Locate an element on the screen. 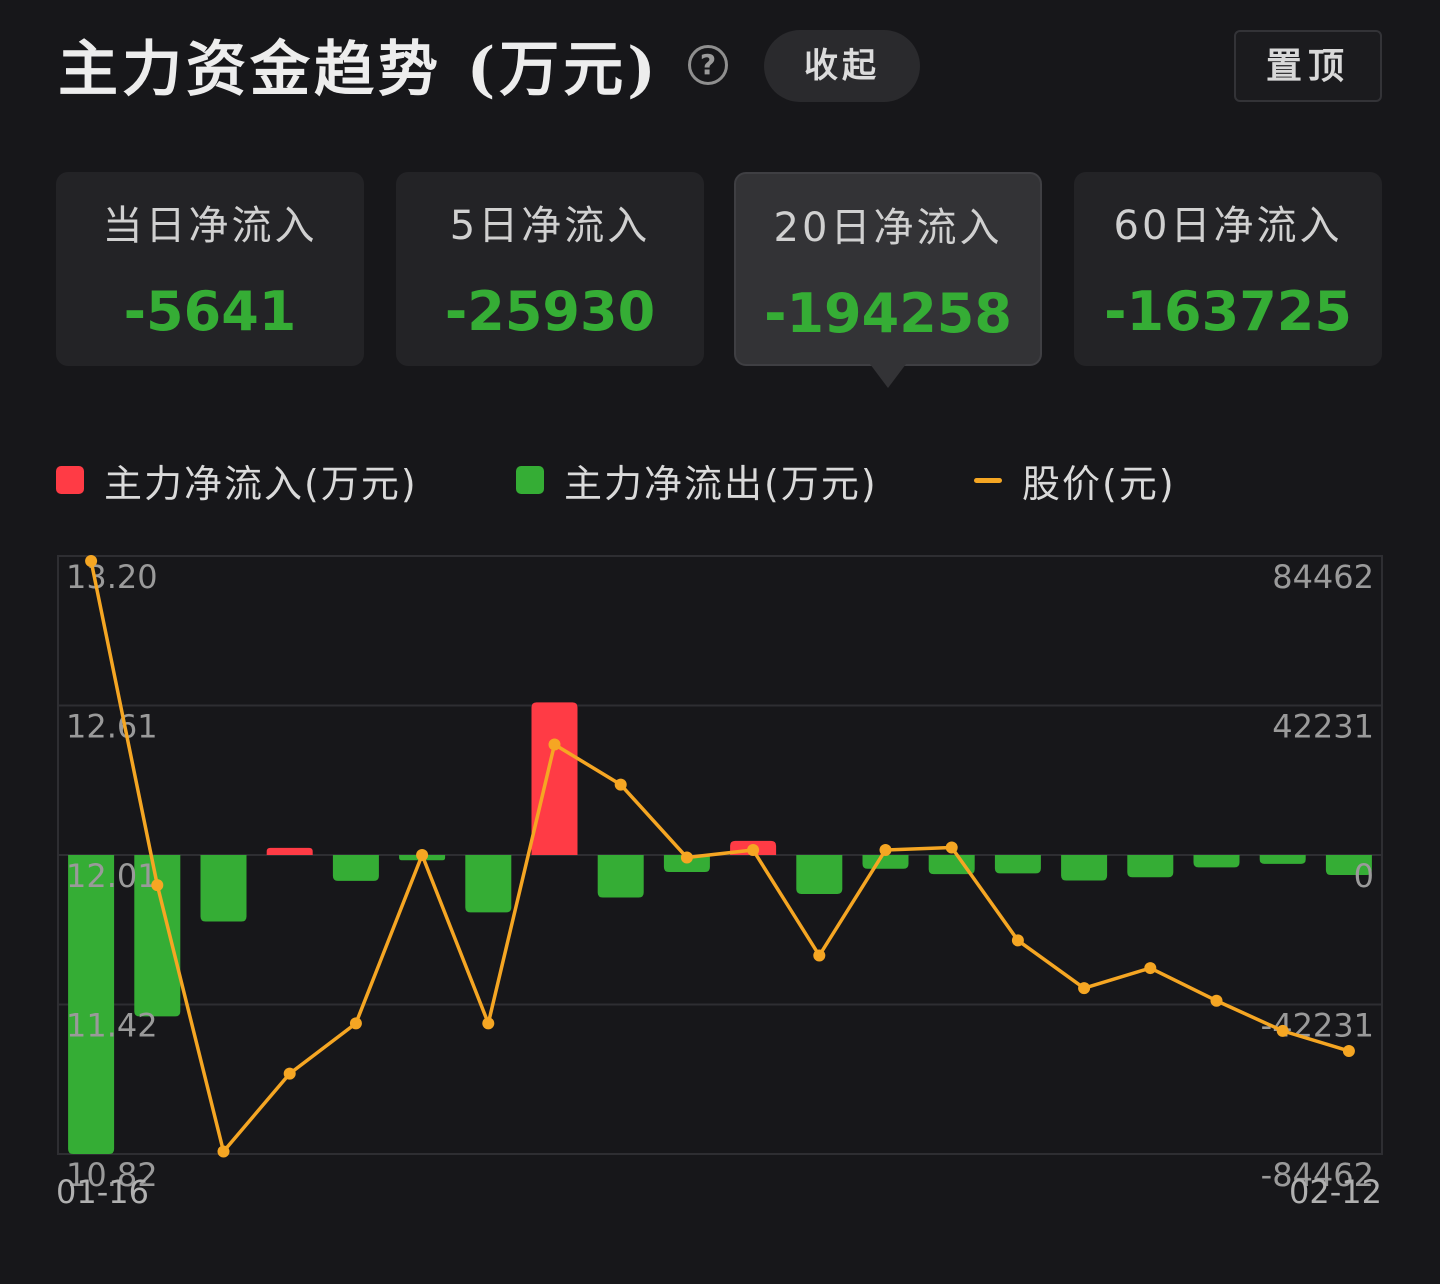  left-axis-tick-label: 11.42 is located at coordinates (112, 1026).